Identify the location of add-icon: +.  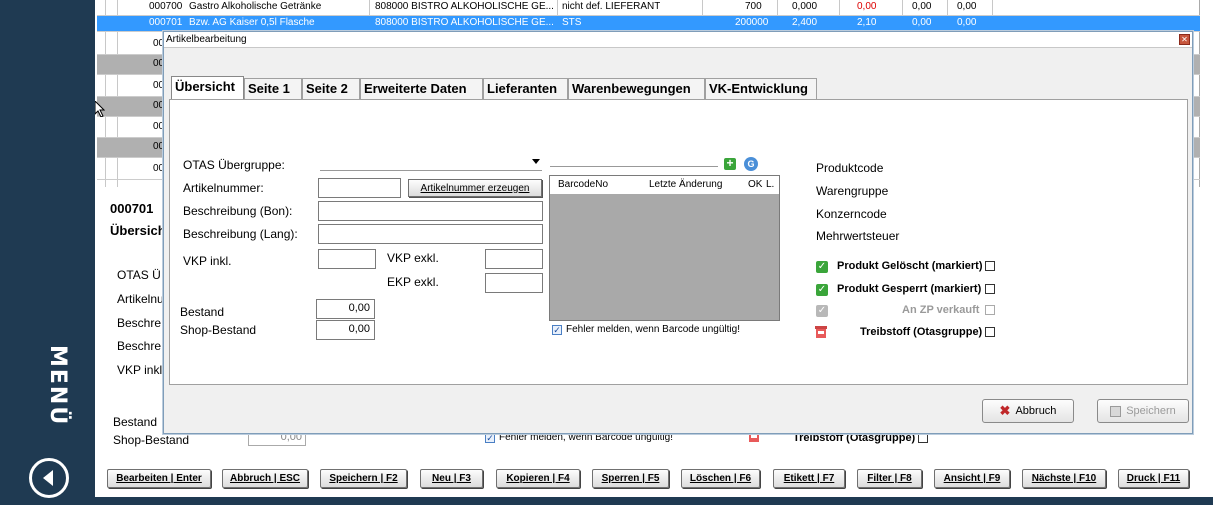
(730, 163).